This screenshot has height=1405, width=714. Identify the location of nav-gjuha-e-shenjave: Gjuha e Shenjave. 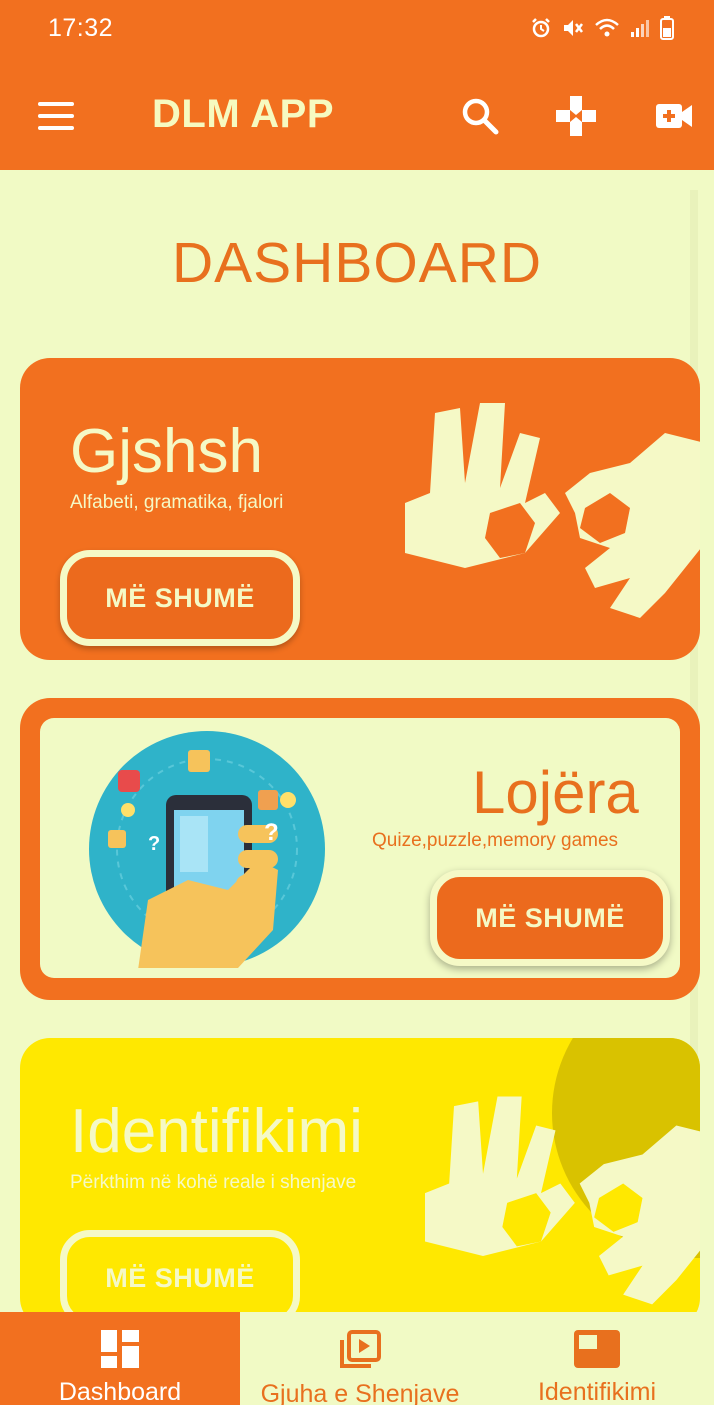
(360, 1358).